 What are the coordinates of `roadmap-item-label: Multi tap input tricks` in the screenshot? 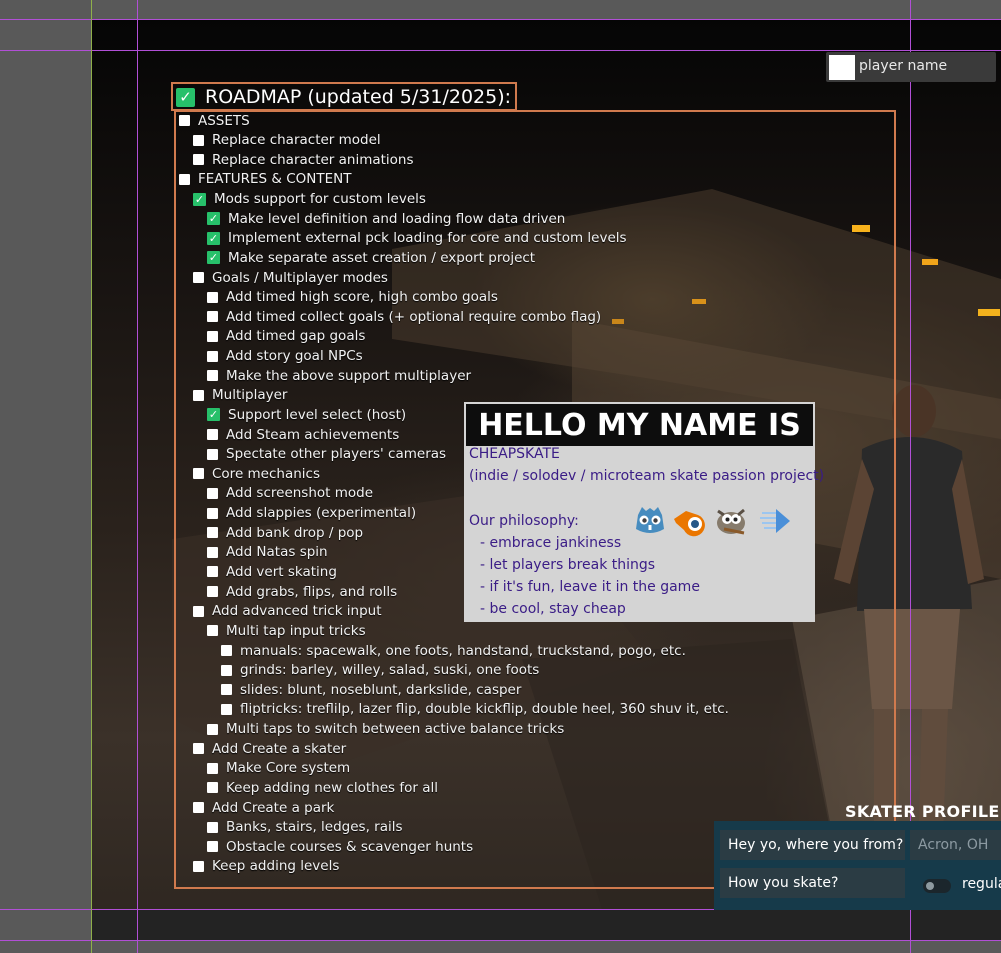 It's located at (296, 630).